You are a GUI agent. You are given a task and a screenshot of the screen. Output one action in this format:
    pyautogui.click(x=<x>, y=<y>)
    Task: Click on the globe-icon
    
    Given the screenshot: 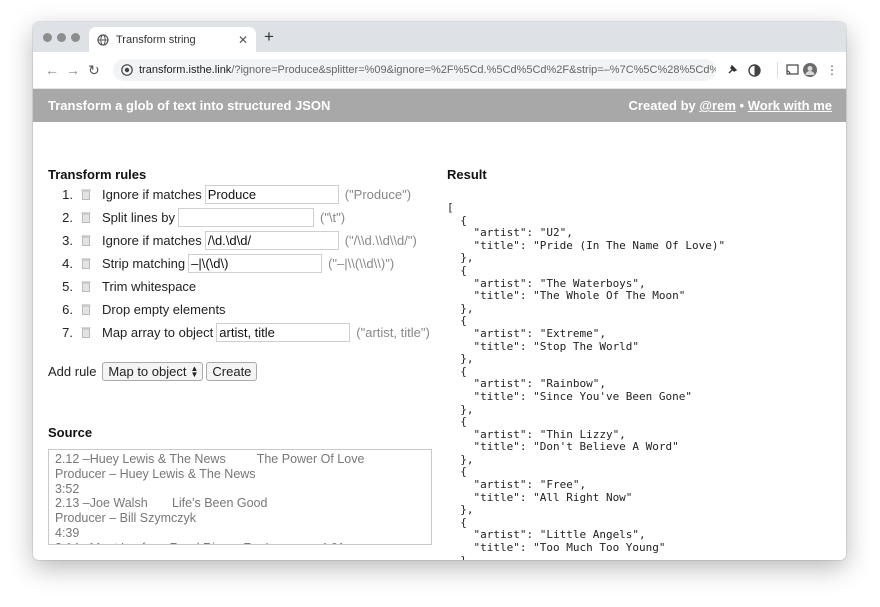 What is the action you would take?
    pyautogui.click(x=103, y=39)
    